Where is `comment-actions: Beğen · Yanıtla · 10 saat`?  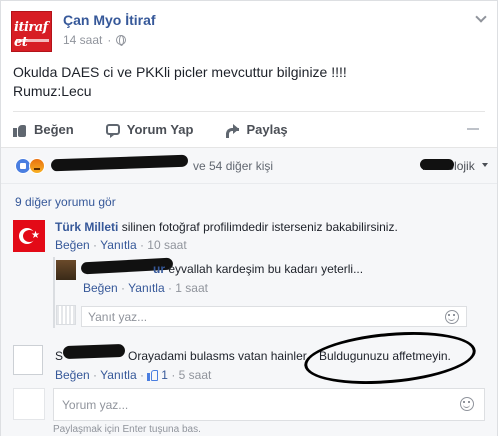 comment-actions: Beğen · Yanıtla · 10 saat is located at coordinates (121, 245).